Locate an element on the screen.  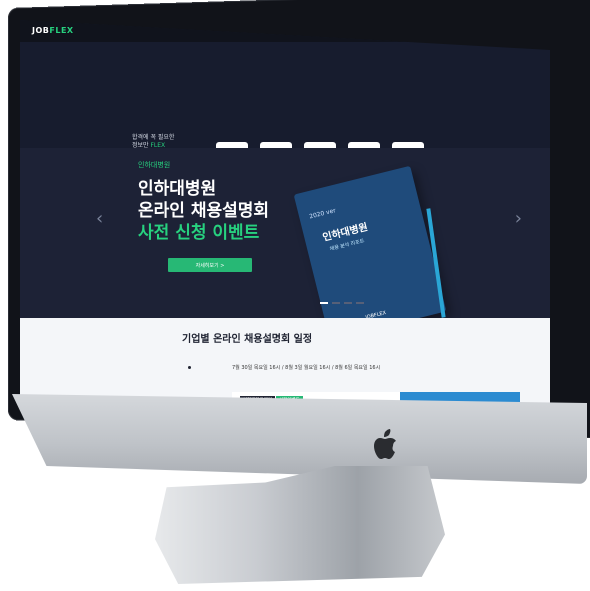
bullet is located at coordinates (189, 367).